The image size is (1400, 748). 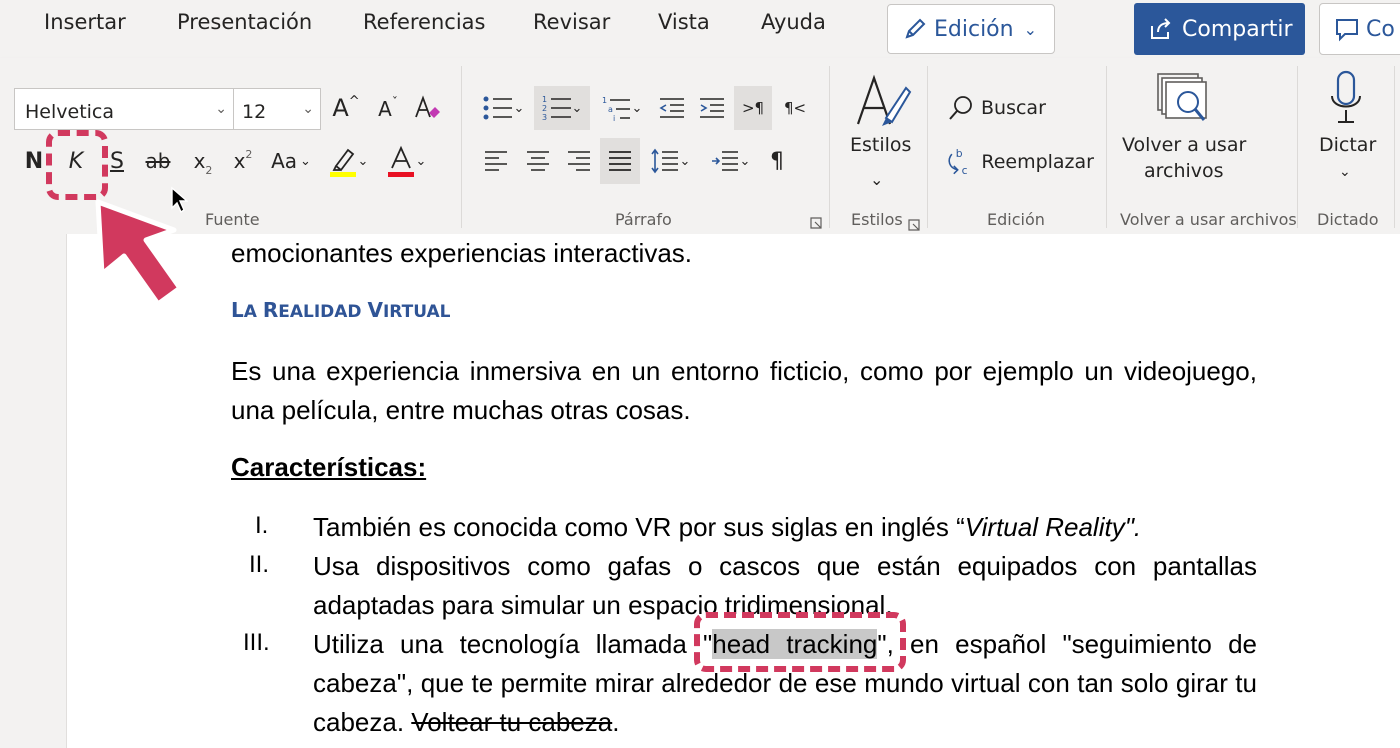 I want to click on reuse-files-label-line1: Volver a usar, so click(x=1184, y=145).